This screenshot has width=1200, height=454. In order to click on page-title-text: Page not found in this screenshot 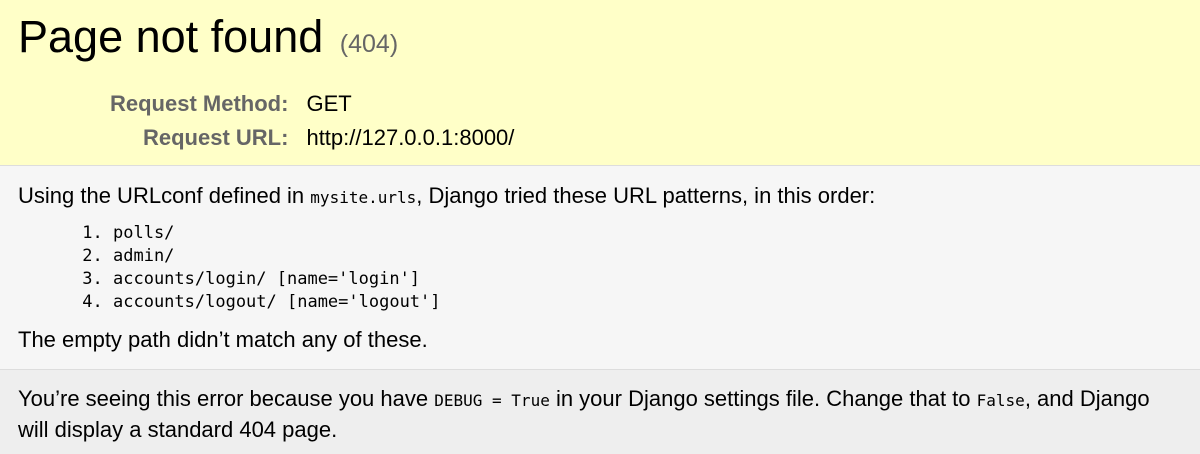, I will do `click(171, 36)`.